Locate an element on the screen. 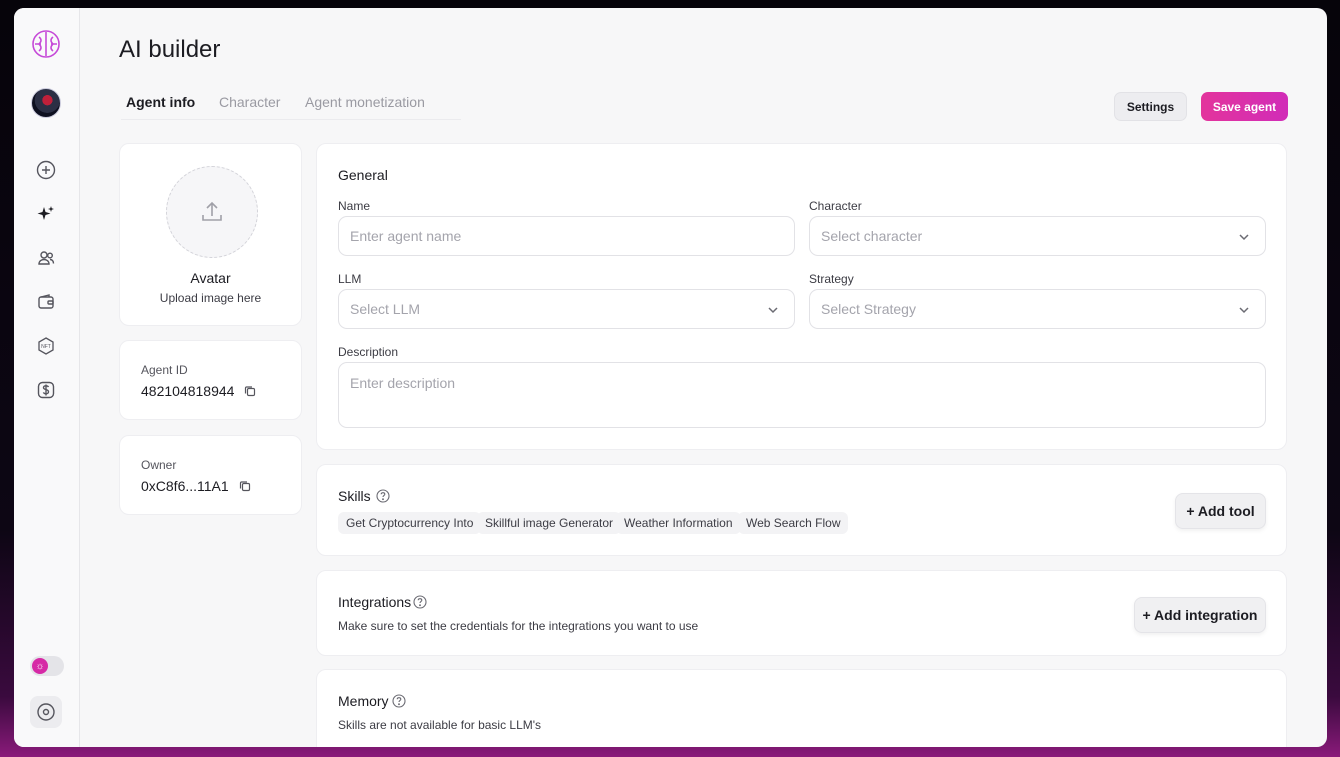 The height and width of the screenshot is (757, 1340). owner-label: Owner is located at coordinates (159, 465).